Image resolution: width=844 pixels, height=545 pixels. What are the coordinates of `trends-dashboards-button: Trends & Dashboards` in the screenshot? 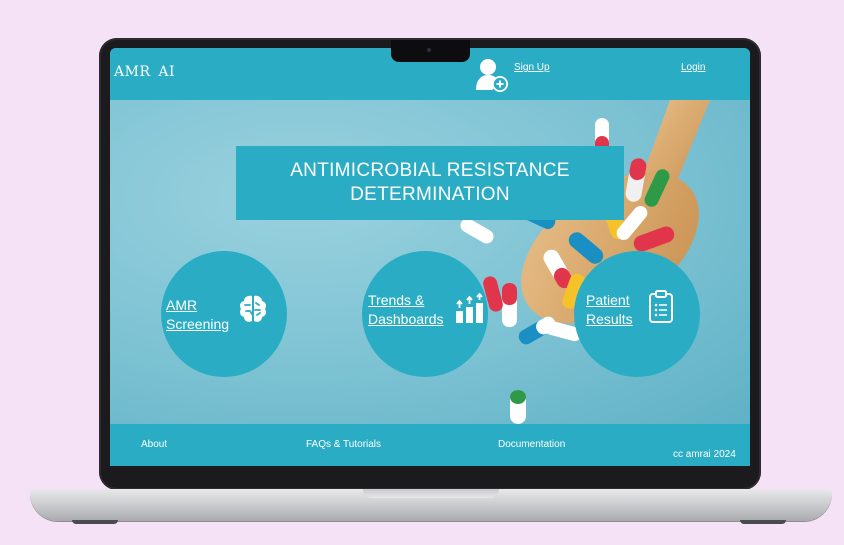 It's located at (425, 314).